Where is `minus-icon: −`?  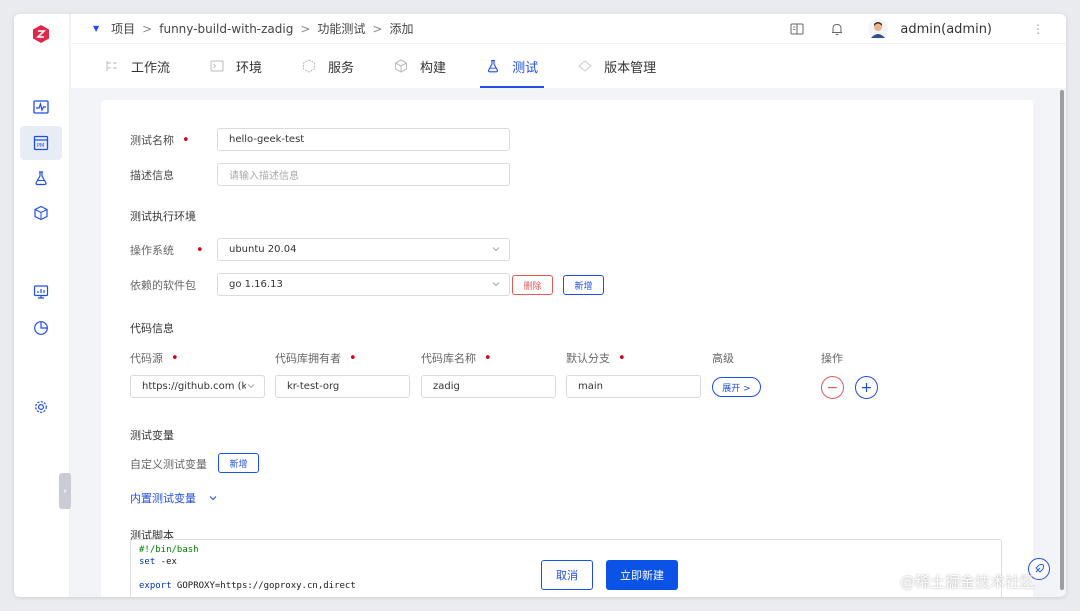
minus-icon: − is located at coordinates (832, 387).